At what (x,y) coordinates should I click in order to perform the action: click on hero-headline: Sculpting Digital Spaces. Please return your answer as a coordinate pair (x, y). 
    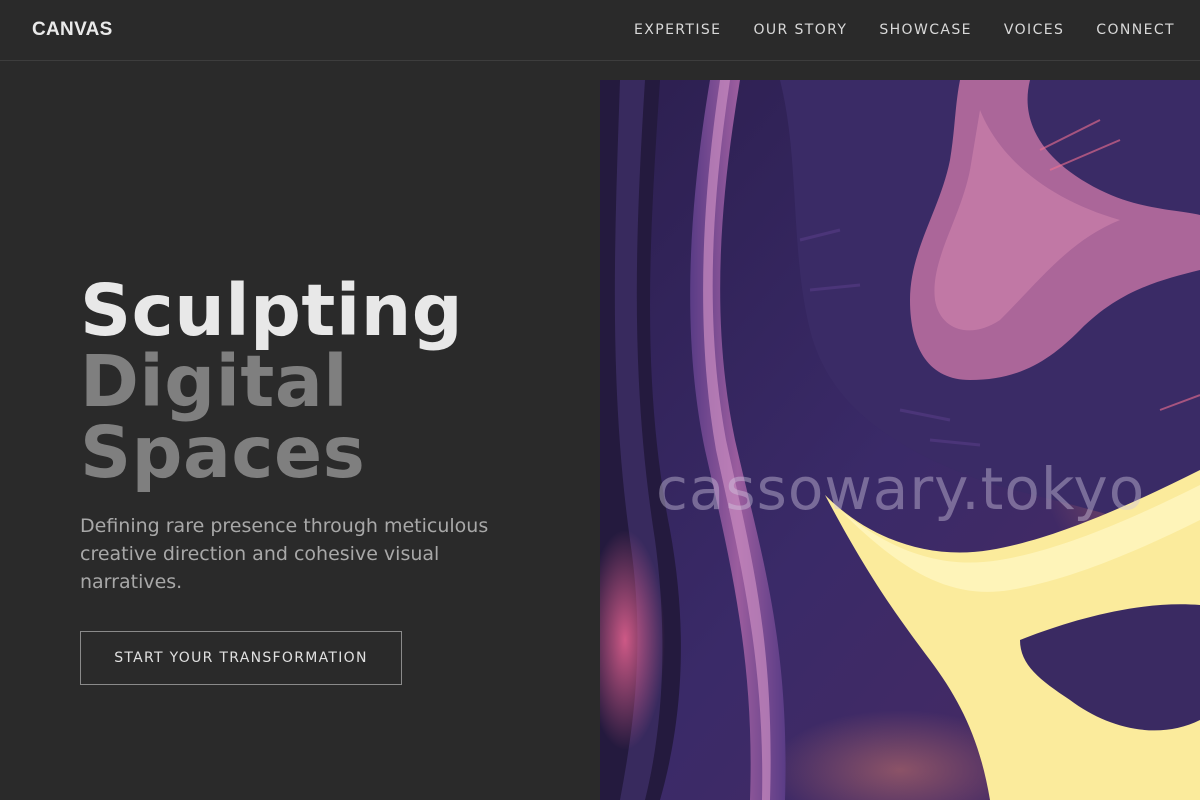
    Looking at the image, I should click on (315, 381).